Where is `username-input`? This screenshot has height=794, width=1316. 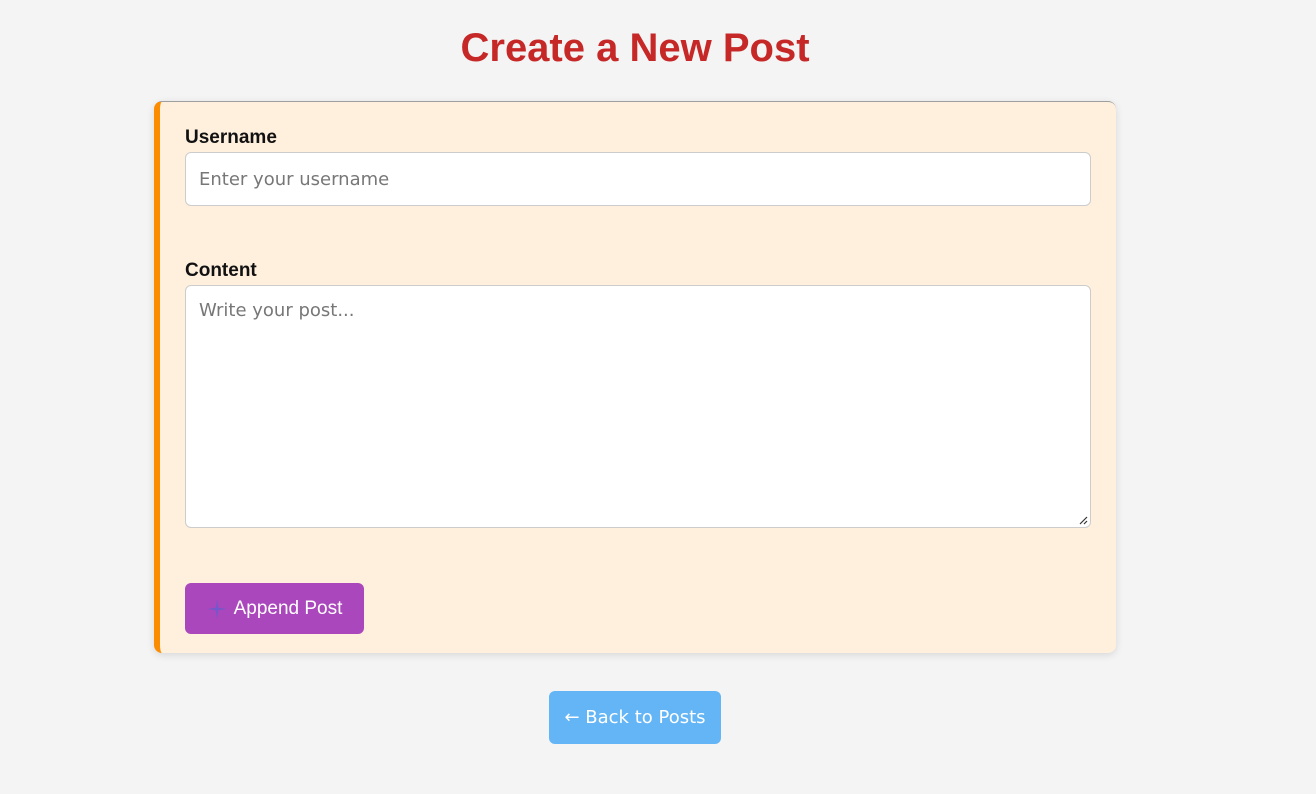
username-input is located at coordinates (638, 179).